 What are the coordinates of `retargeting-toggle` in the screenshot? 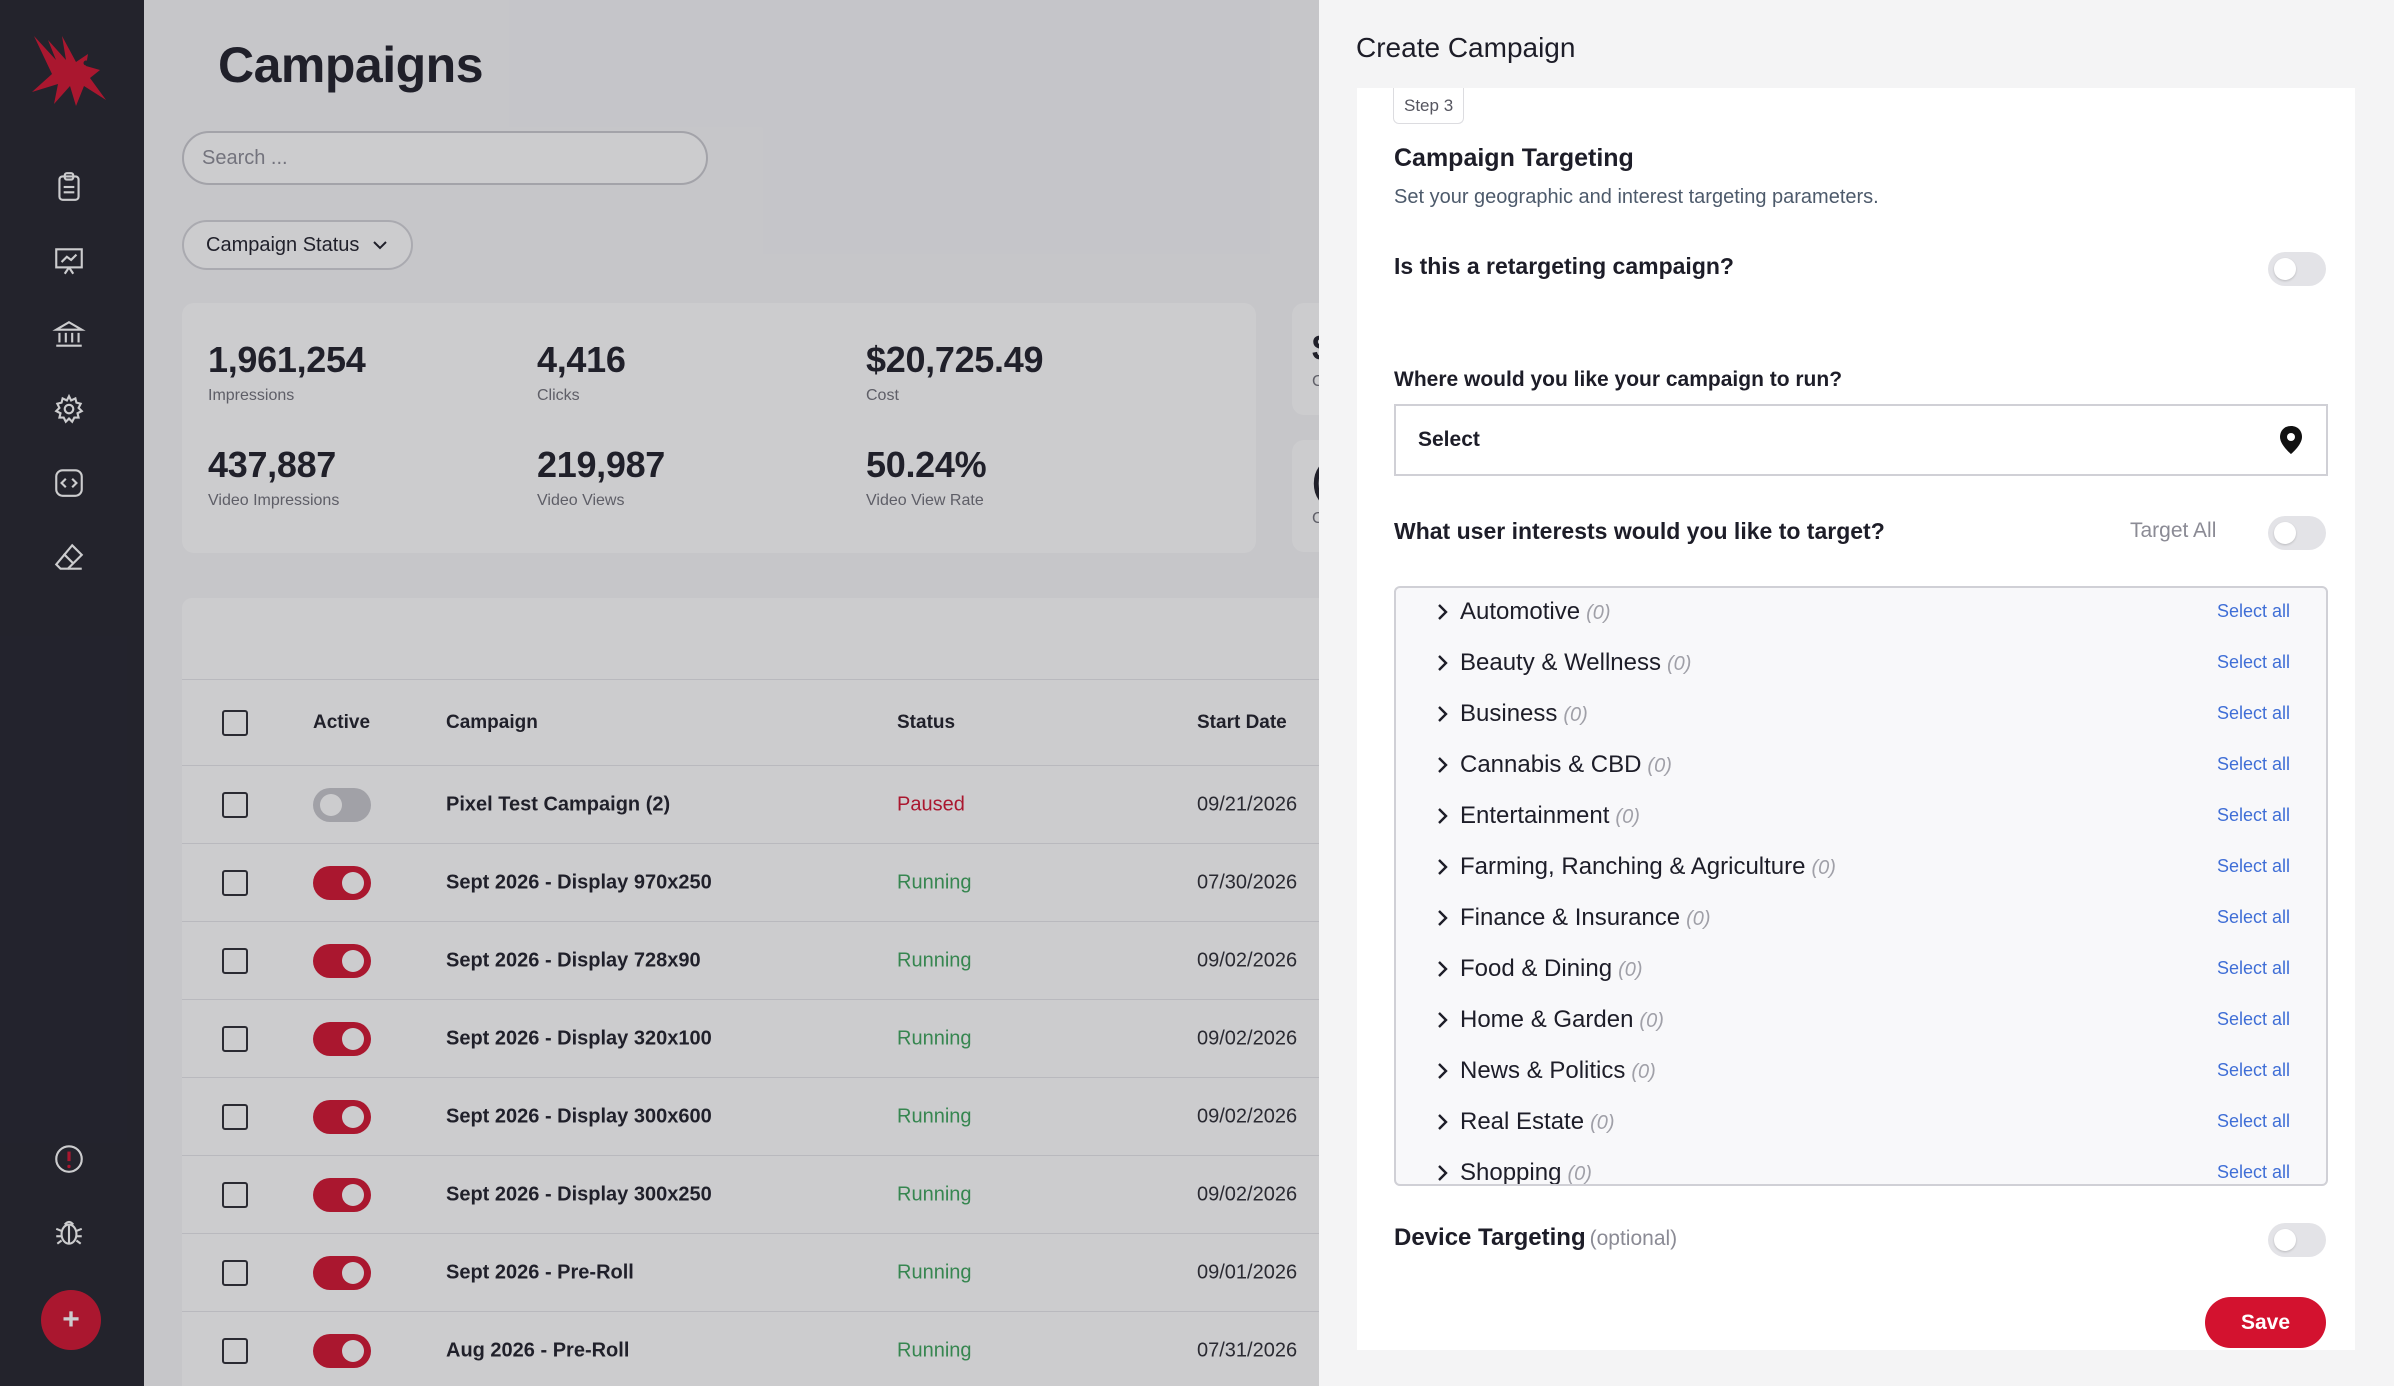 It's located at (2297, 269).